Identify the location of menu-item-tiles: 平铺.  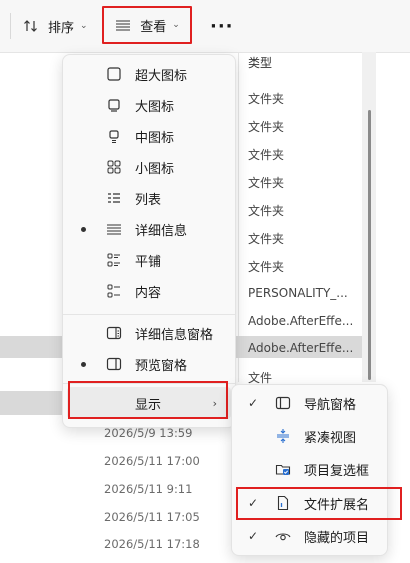
(149, 260).